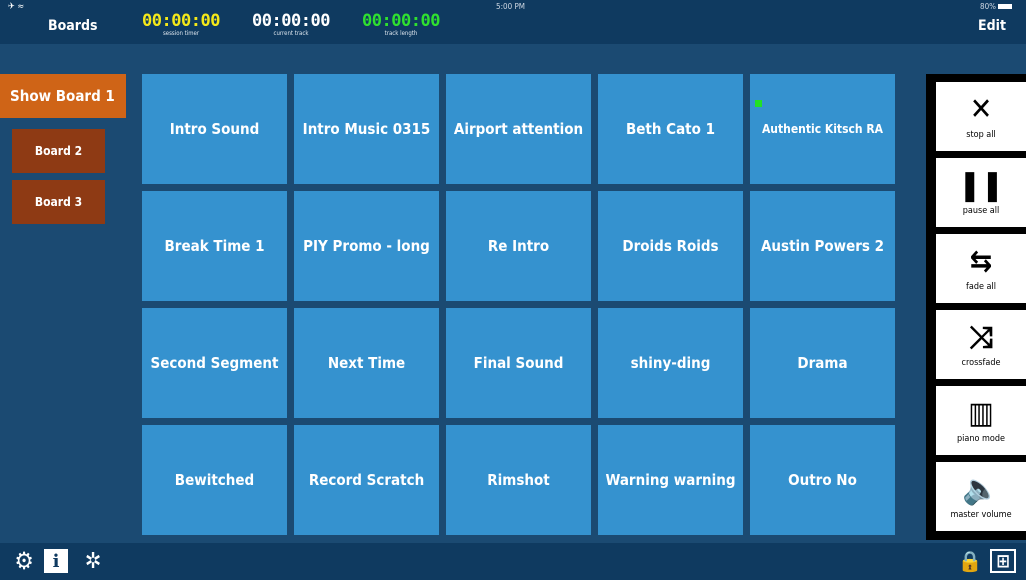 This screenshot has height=580, width=1026. What do you see at coordinates (758, 103) in the screenshot?
I see `playing-indicator` at bounding box center [758, 103].